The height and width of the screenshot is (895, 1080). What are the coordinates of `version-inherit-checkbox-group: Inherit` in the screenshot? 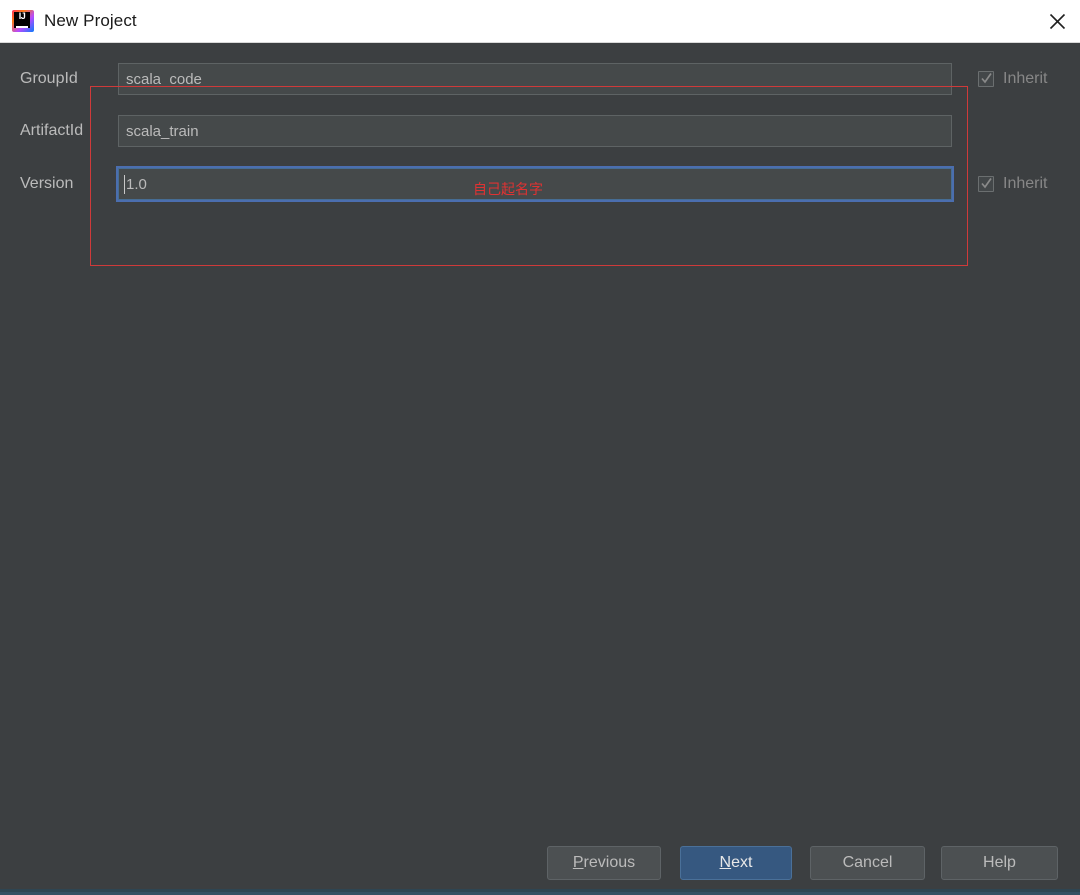 It's located at (1012, 184).